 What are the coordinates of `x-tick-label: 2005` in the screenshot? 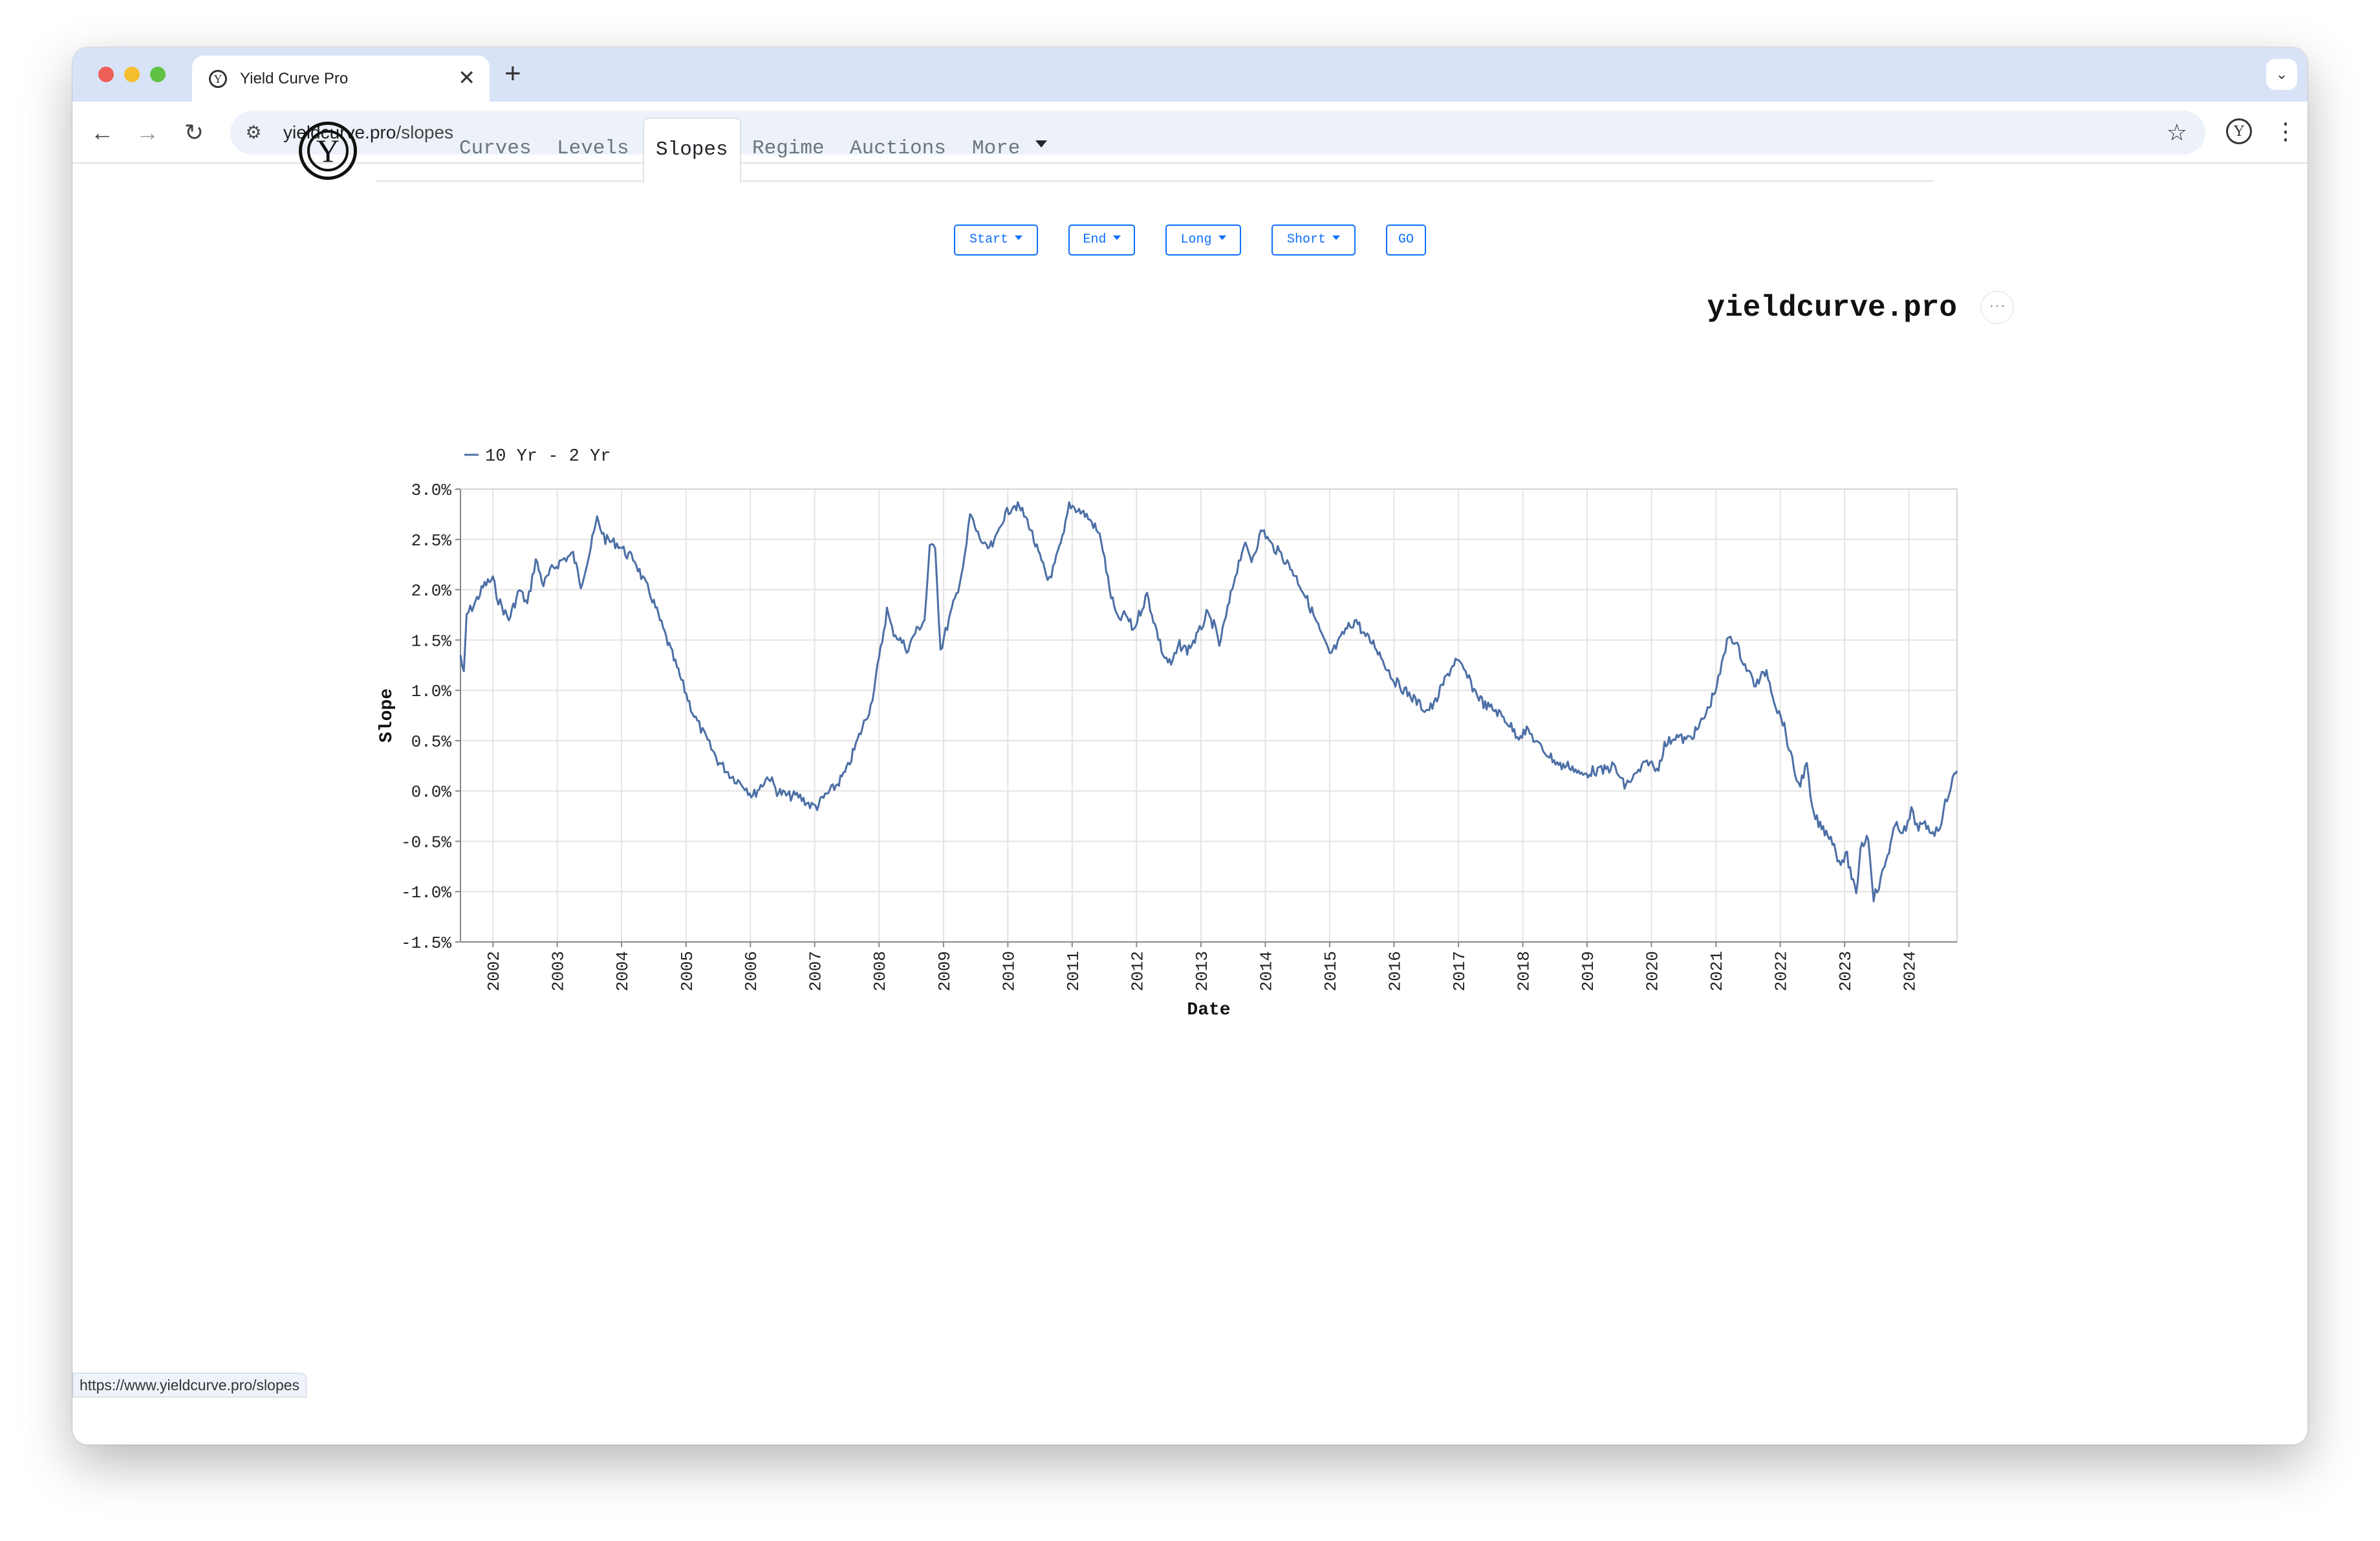 It's located at (687, 971).